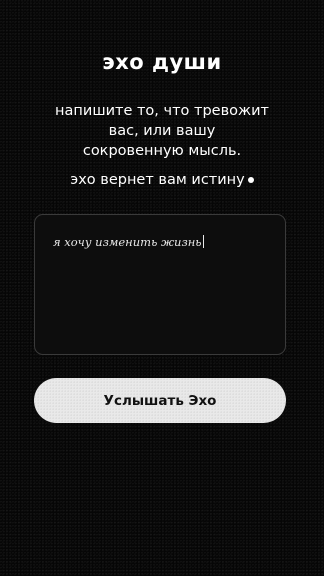 This screenshot has width=324, height=576. I want to click on message-input-value: я хочу изменить жизнь, so click(127, 242).